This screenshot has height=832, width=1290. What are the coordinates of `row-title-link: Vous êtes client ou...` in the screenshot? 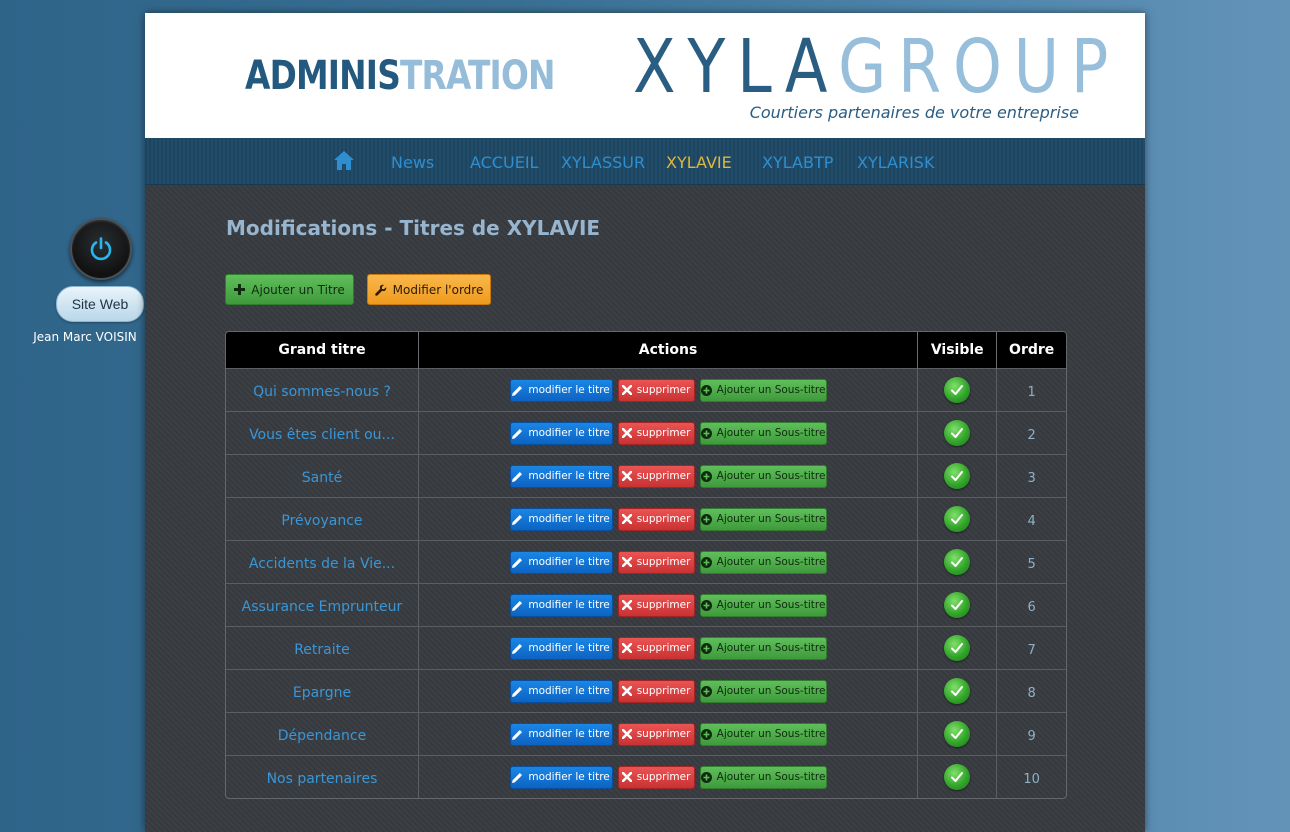 It's located at (322, 435).